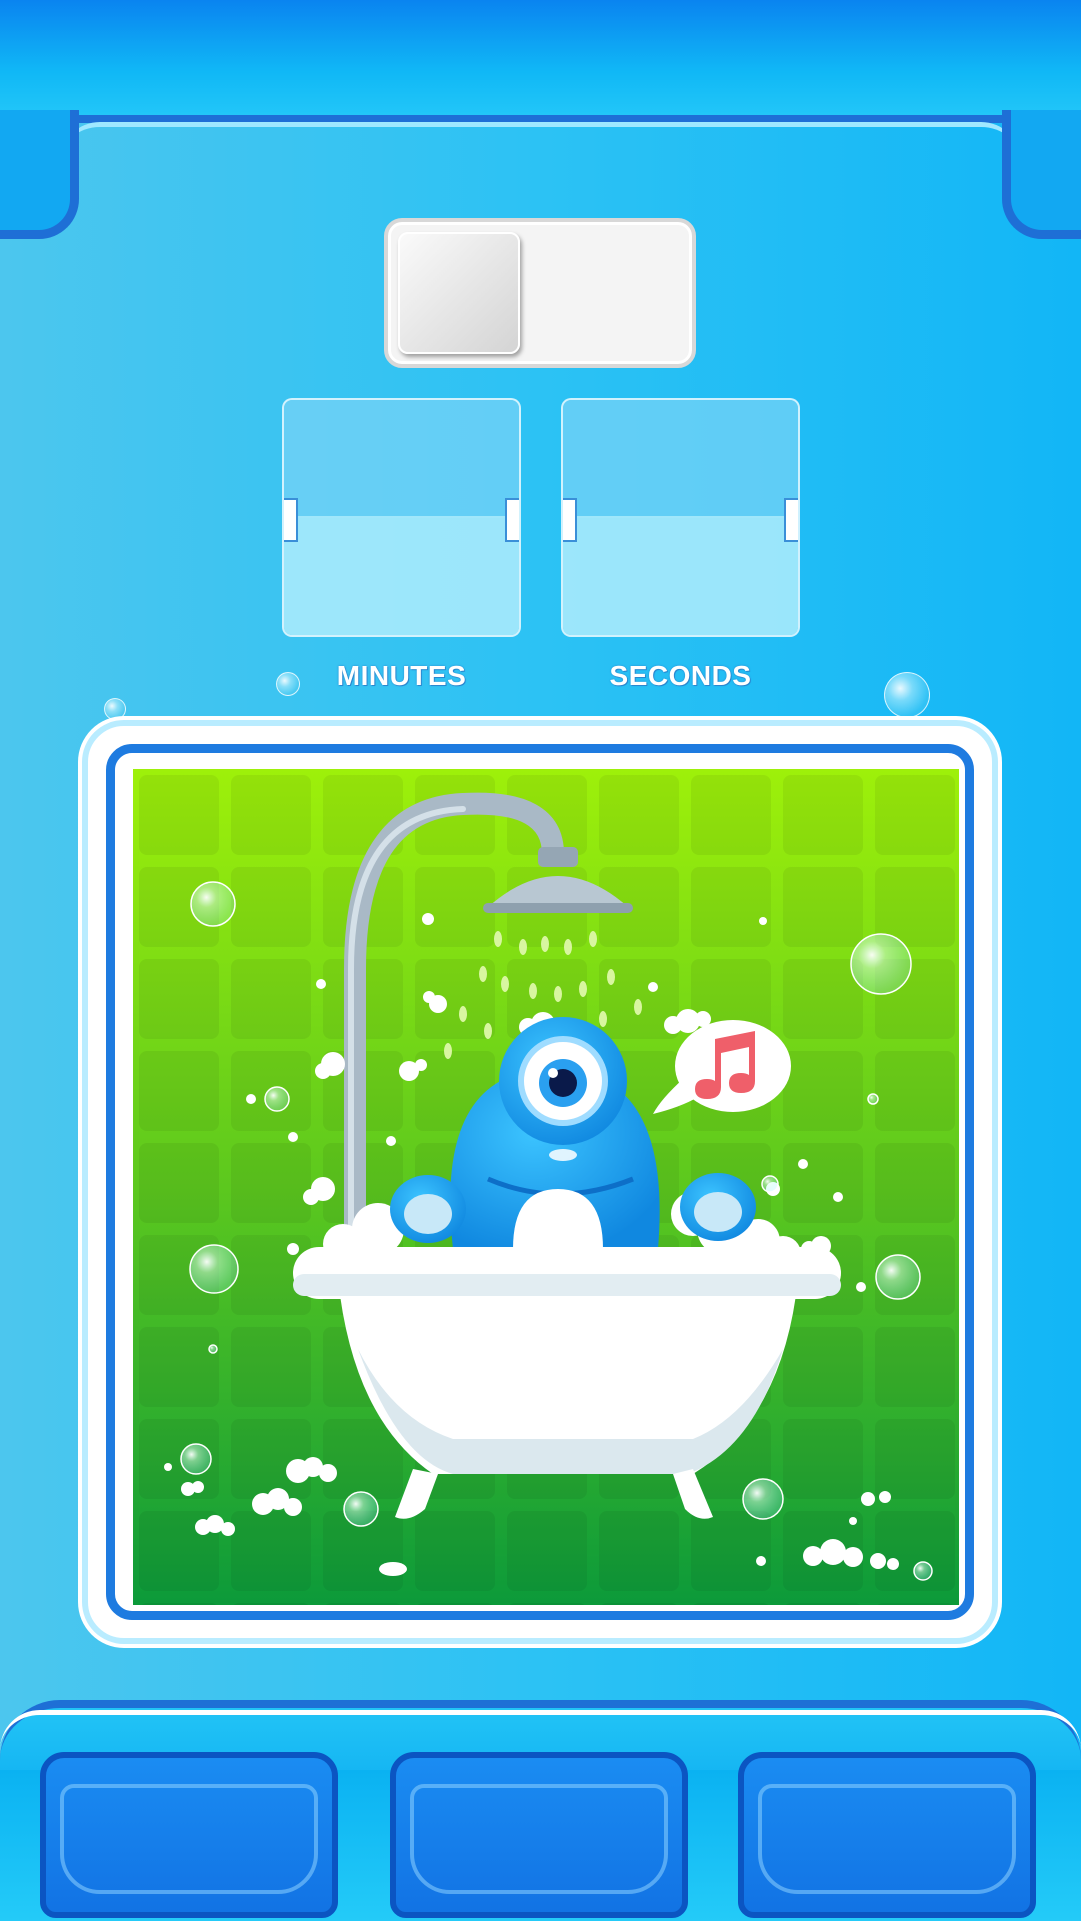  Describe the element at coordinates (540, 60) in the screenshot. I see `top-bar` at that location.